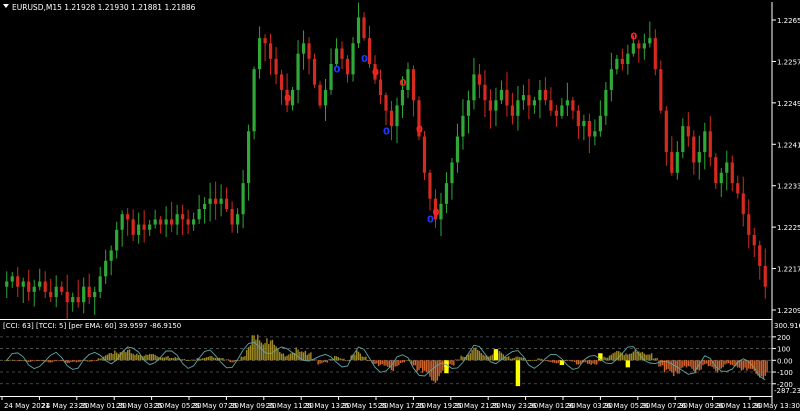 Image resolution: width=800 pixels, height=411 pixels. What do you see at coordinates (783, 350) in the screenshot?
I see `indicator-level-label: 100` at bounding box center [783, 350].